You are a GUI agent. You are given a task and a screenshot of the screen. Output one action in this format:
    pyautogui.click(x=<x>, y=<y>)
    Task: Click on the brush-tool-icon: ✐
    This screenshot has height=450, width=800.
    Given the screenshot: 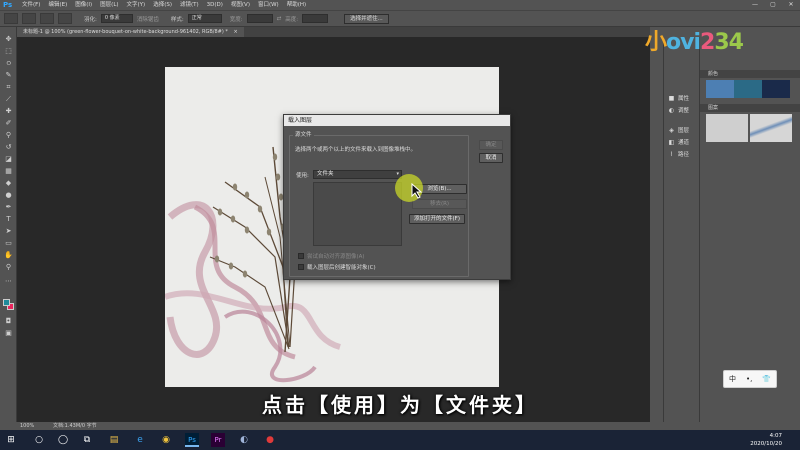 What is the action you would take?
    pyautogui.click(x=8, y=123)
    